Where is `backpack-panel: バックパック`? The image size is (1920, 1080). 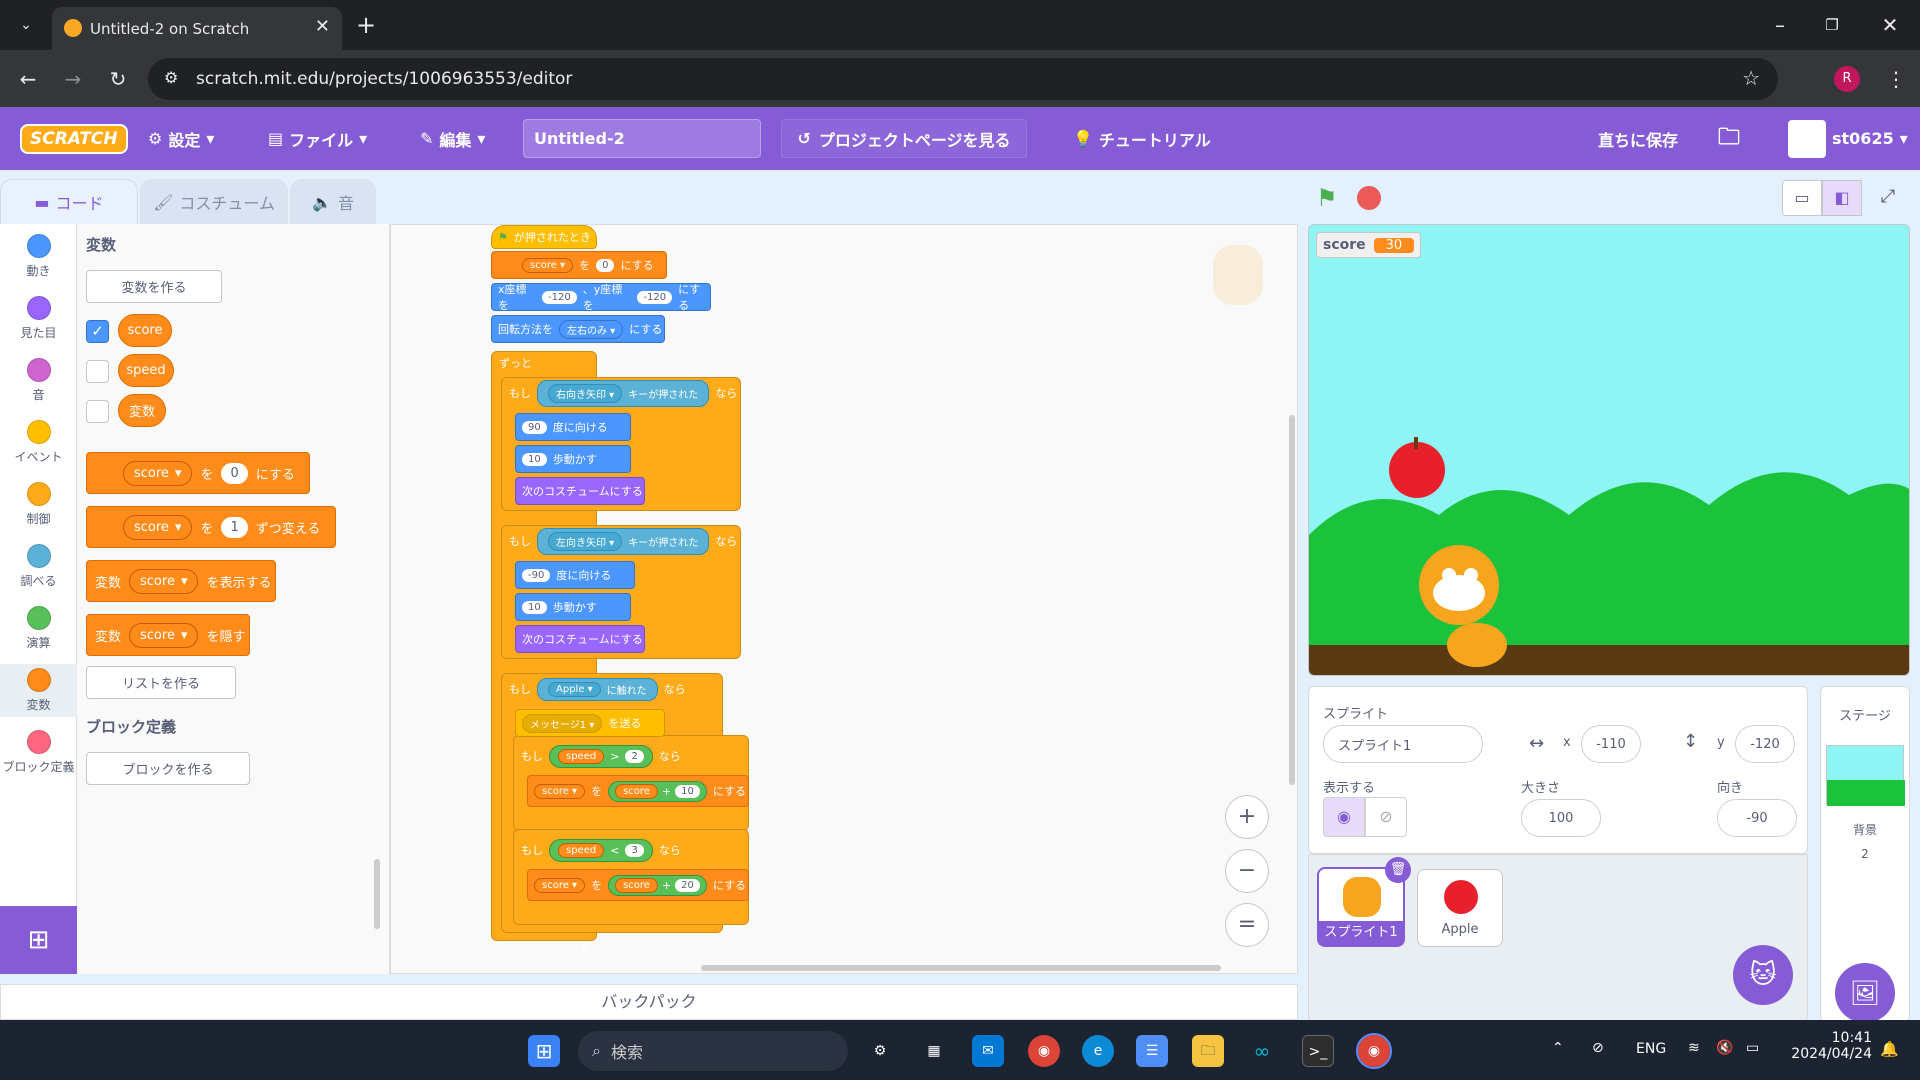
backpack-panel: バックパック is located at coordinates (649, 1002).